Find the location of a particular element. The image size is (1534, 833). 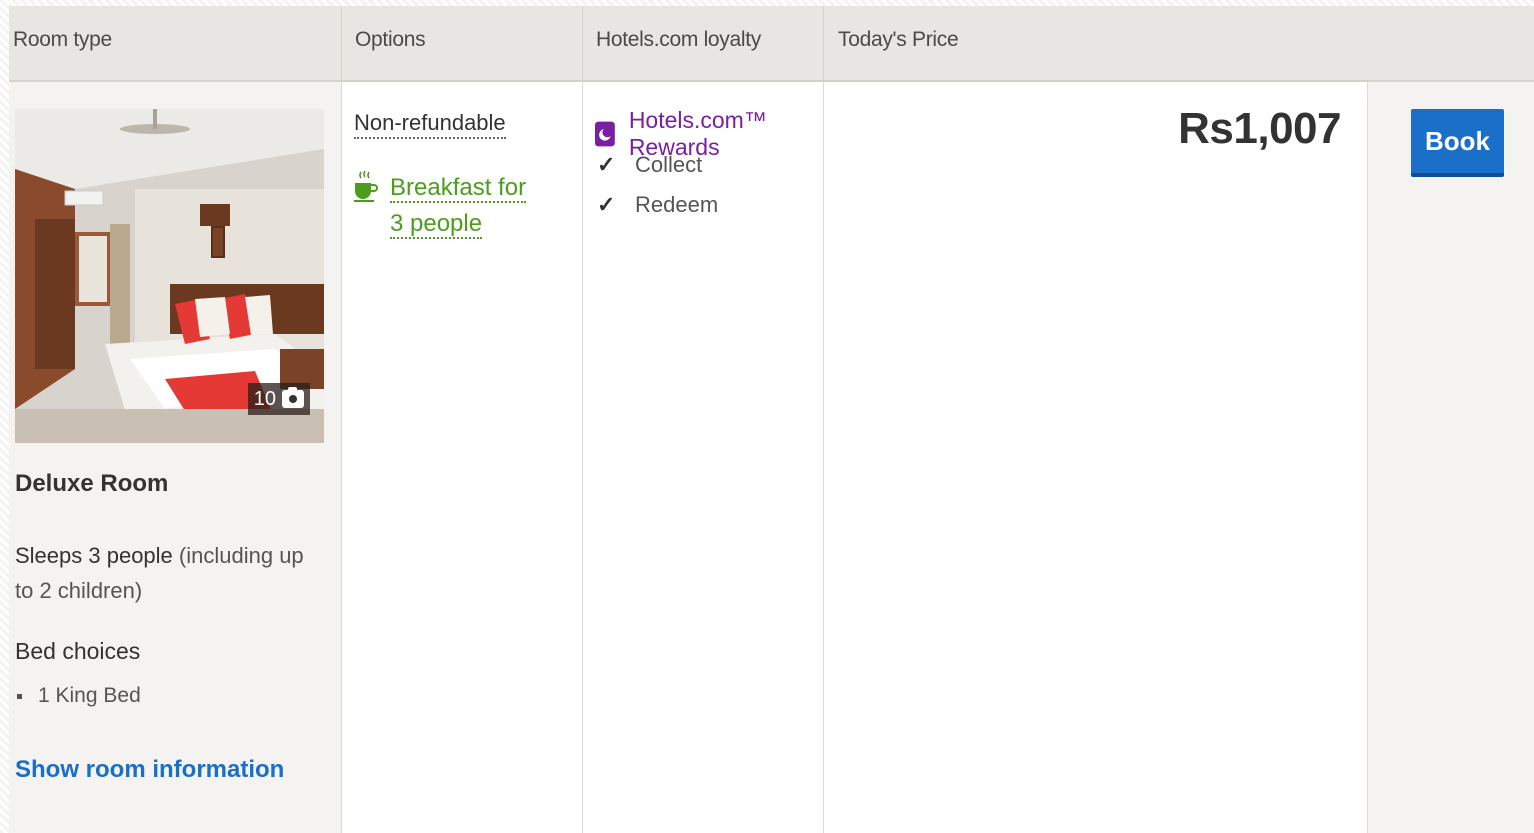

options-cell: Non-refundable Breakfast for 3 people is located at coordinates (461, 457).